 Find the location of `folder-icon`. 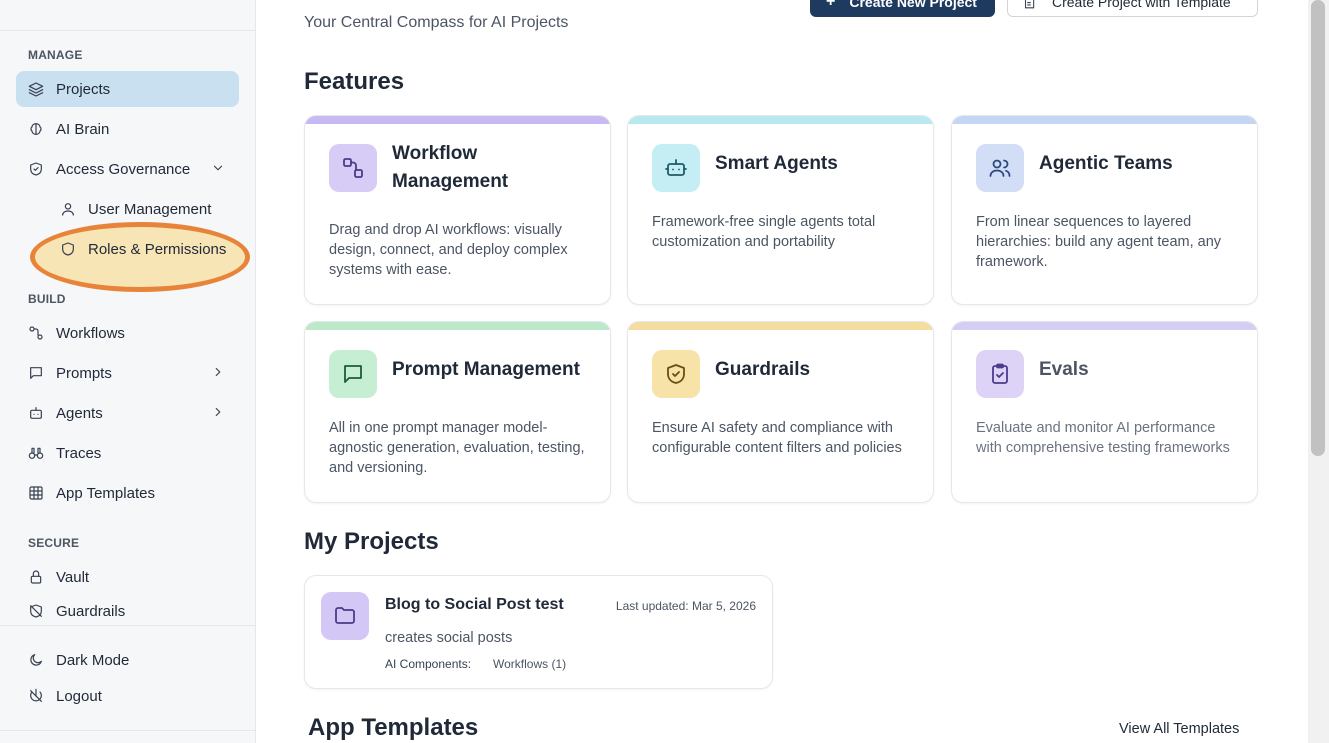

folder-icon is located at coordinates (345, 616).